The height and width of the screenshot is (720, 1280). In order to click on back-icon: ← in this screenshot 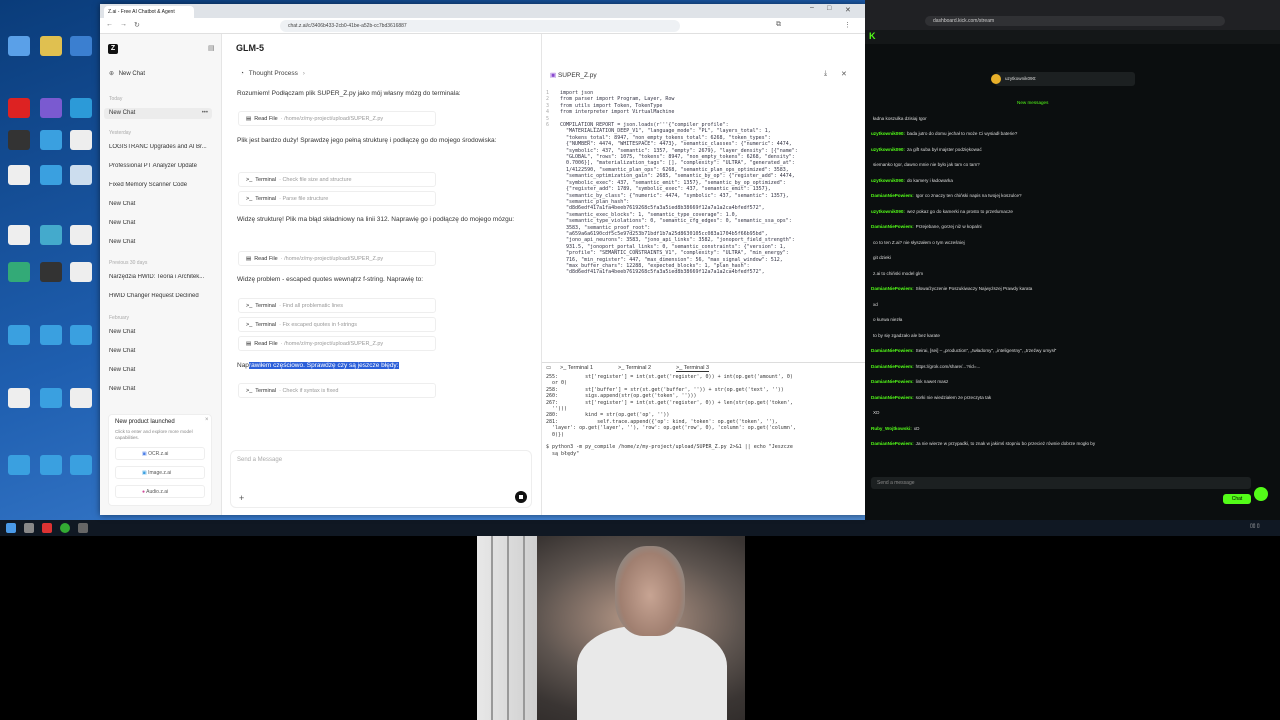, I will do `click(109, 24)`.